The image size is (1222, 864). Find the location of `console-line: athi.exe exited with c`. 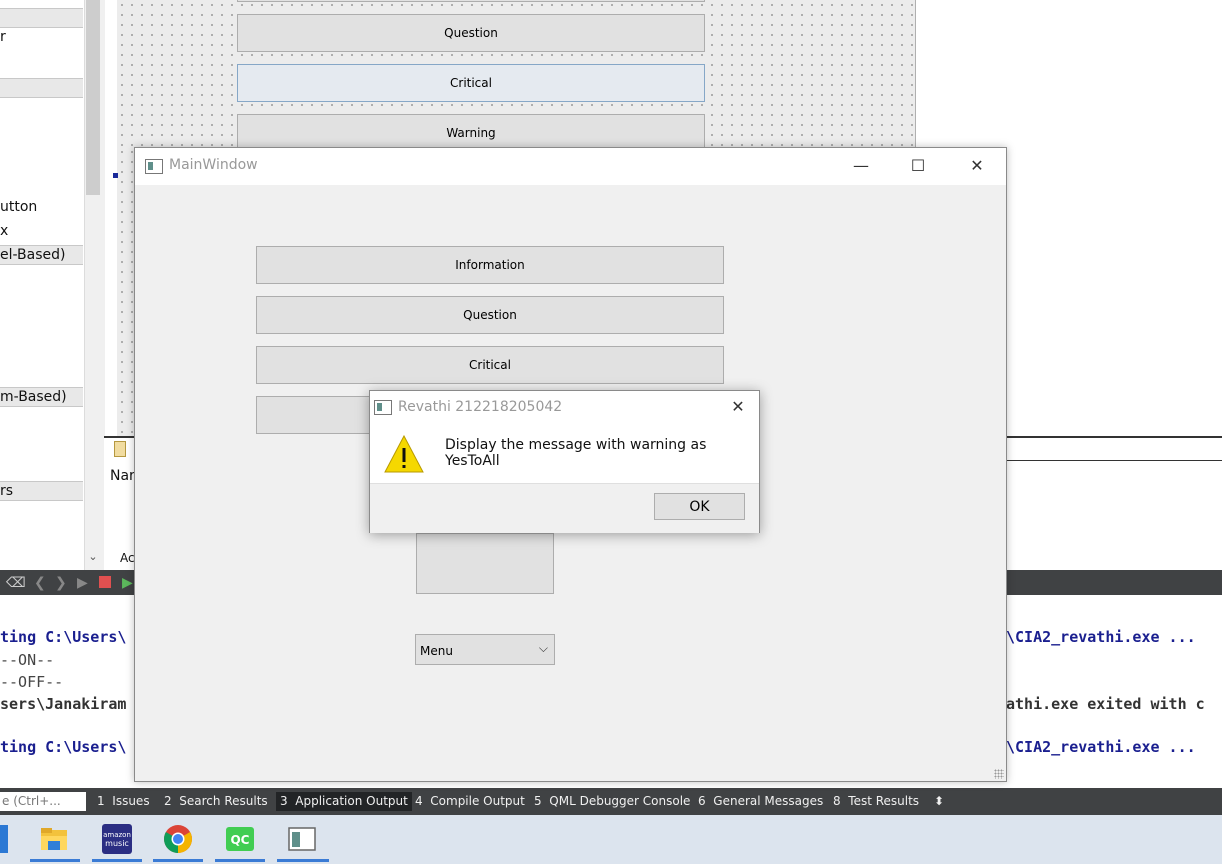

console-line: athi.exe exited with c is located at coordinates (1105, 704).